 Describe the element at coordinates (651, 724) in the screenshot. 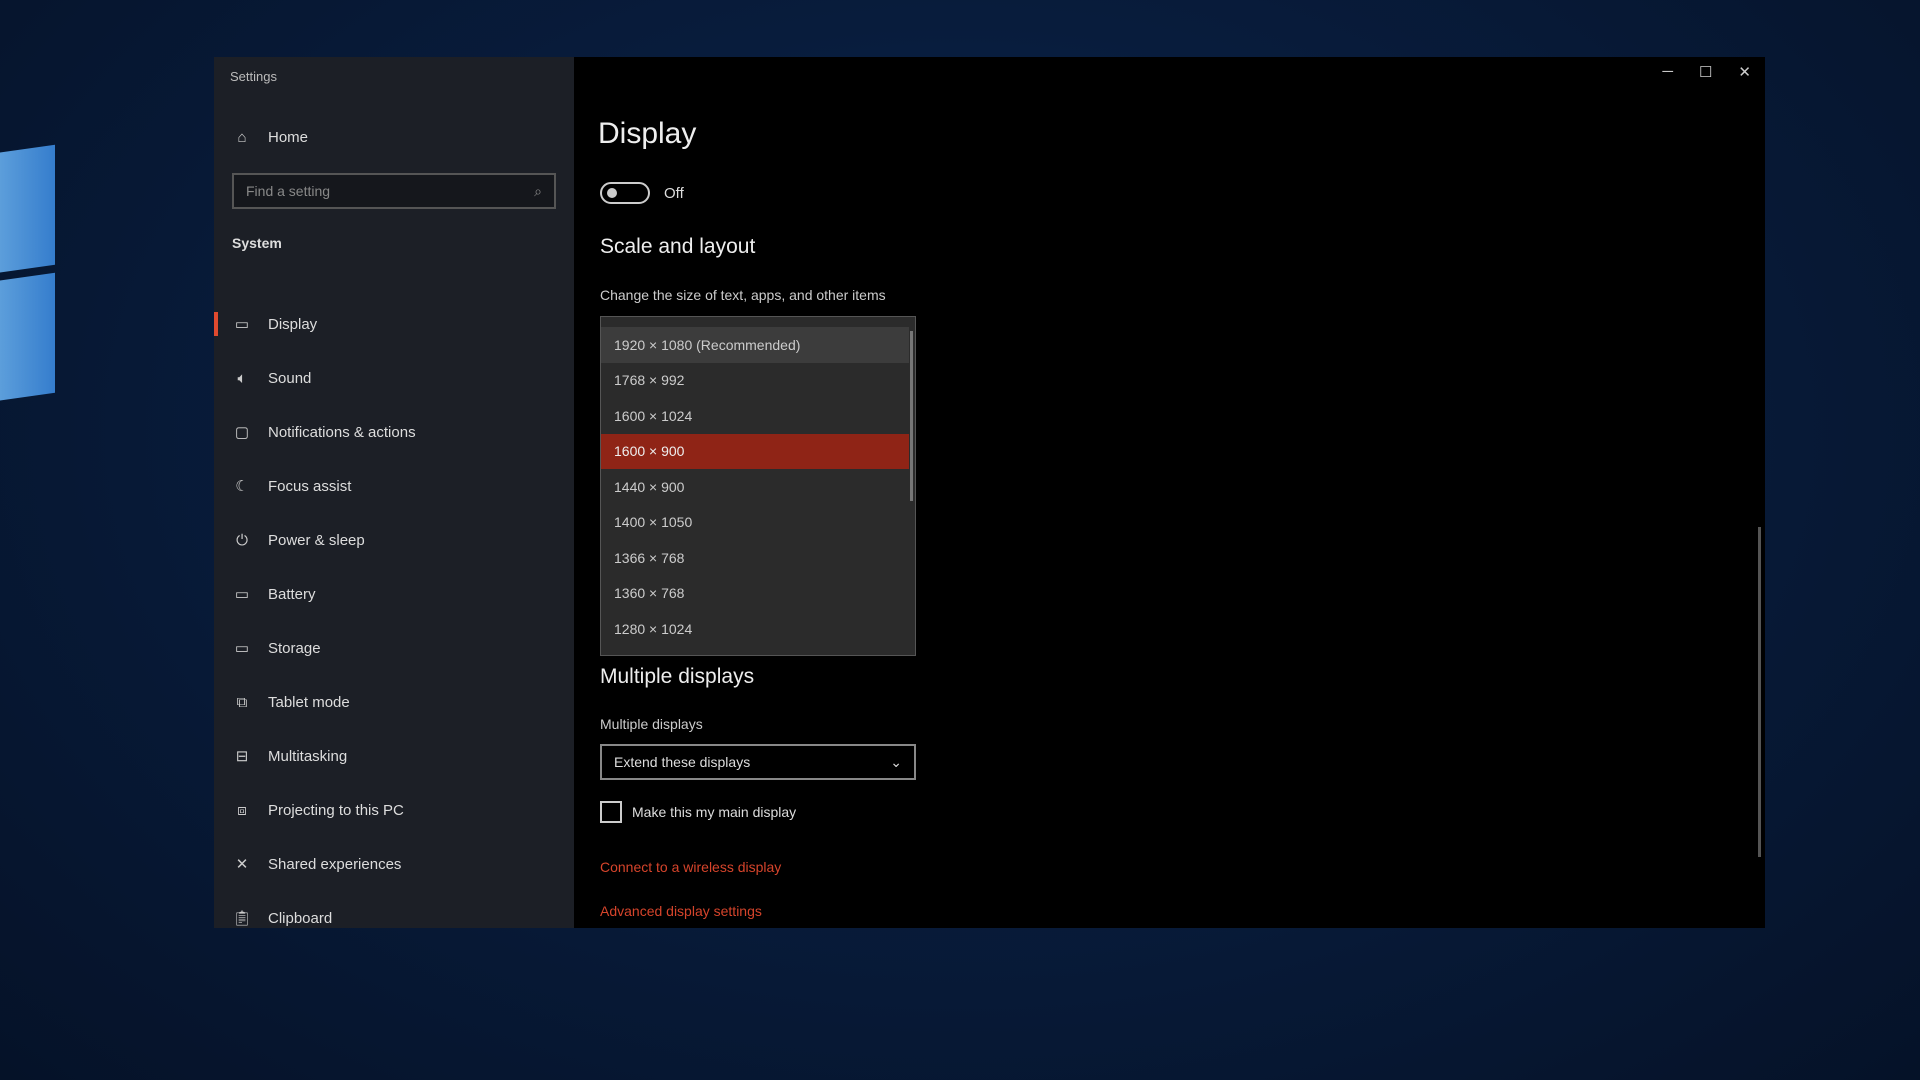

I see `multiple-displays-label: Multiple displays` at that location.